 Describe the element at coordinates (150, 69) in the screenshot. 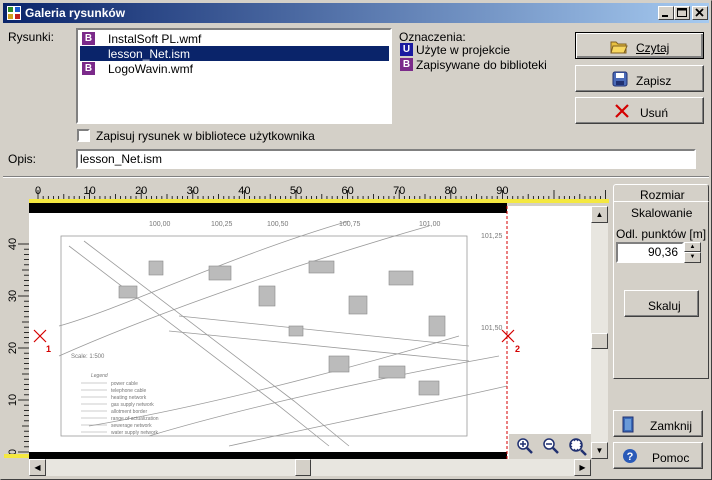

I see `list-item-label: LogoWavin.wmf` at that location.